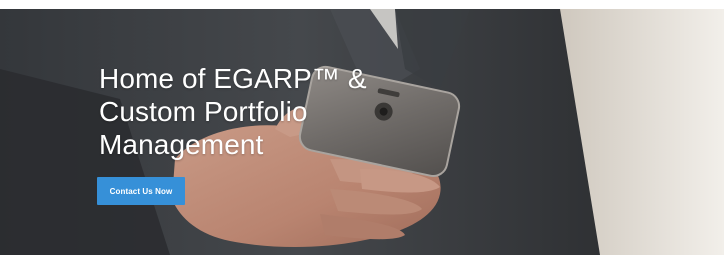 This screenshot has width=724, height=255. Describe the element at coordinates (233, 78) in the screenshot. I see `hero-headline-line-1: Home of EGARP™ &` at that location.